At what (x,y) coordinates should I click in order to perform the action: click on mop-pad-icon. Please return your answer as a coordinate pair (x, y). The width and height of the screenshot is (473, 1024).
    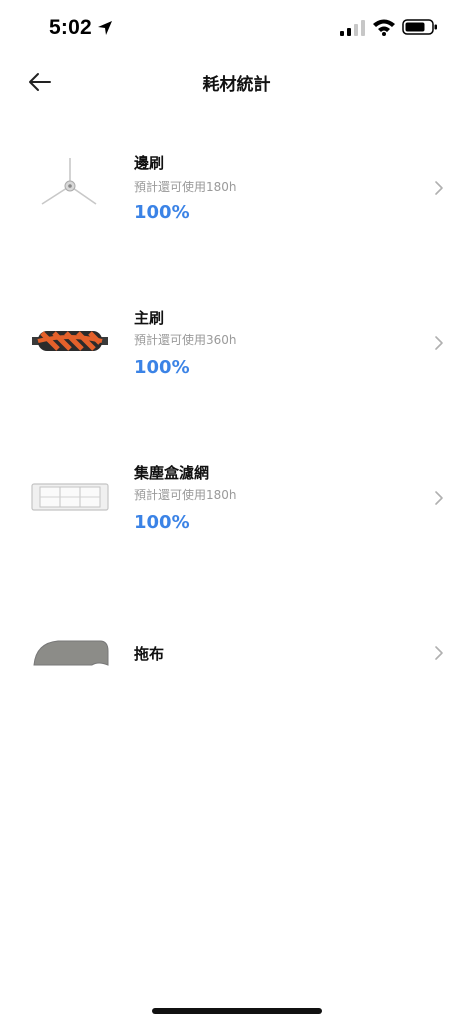
    Looking at the image, I should click on (71, 653).